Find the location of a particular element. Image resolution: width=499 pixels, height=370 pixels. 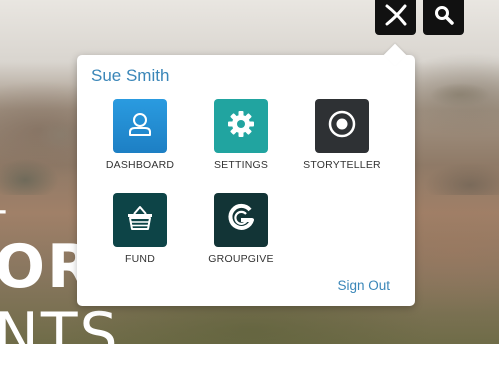

app-dashboard-tile is located at coordinates (140, 126).